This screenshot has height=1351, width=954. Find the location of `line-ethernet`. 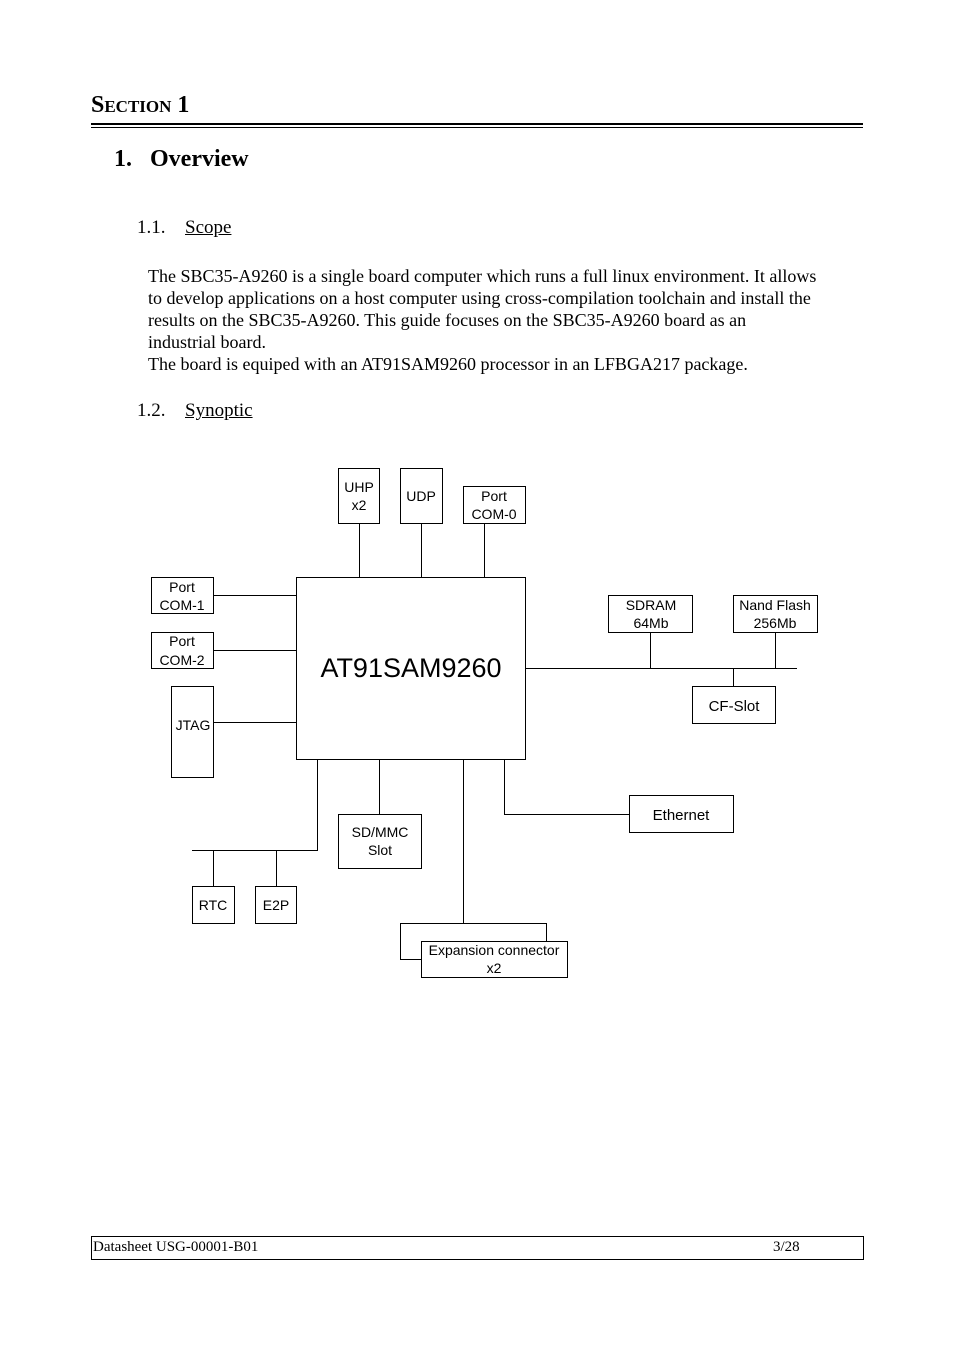

line-ethernet is located at coordinates (566, 787).